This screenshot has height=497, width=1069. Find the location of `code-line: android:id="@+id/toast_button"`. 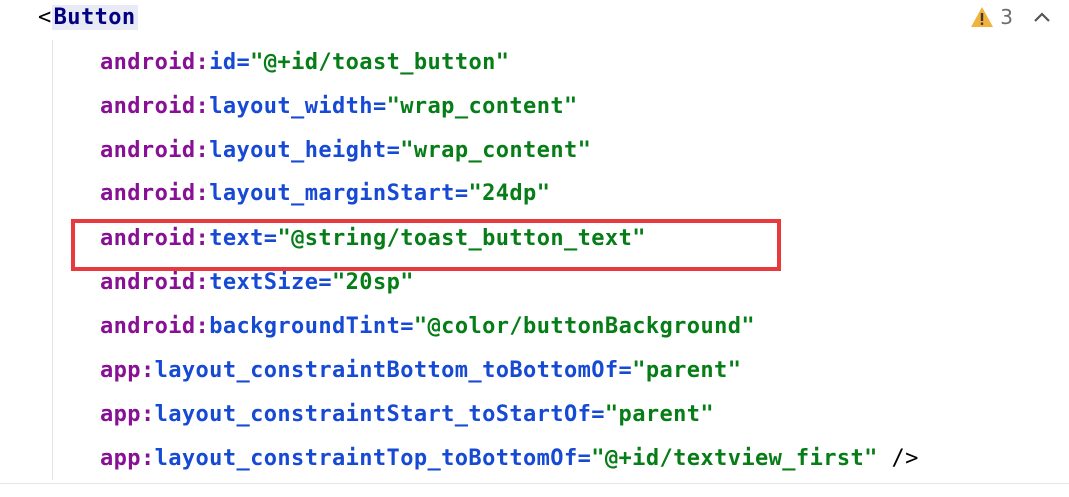

code-line: android:id="@+id/toast_button" is located at coordinates (304, 63).